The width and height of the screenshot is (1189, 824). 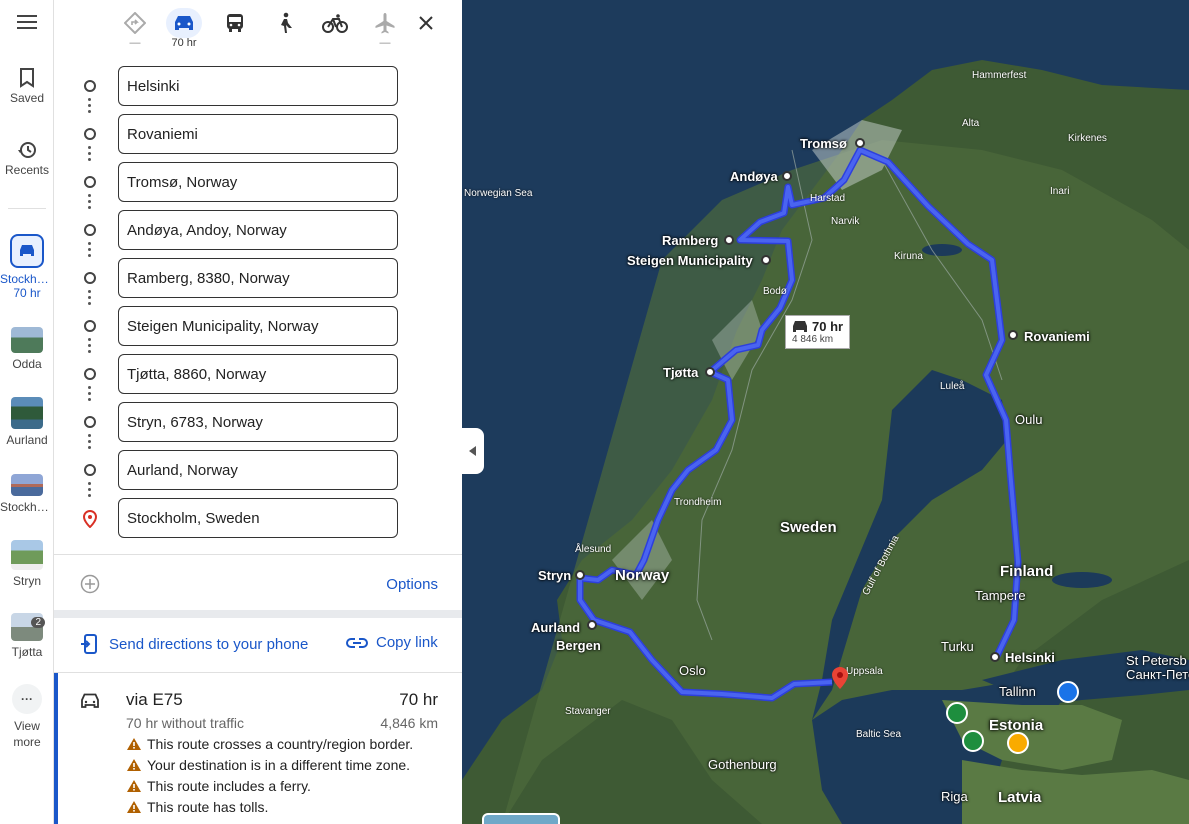 I want to click on recent-place-tjotta: 2 Tjøtta, so click(x=27, y=636).